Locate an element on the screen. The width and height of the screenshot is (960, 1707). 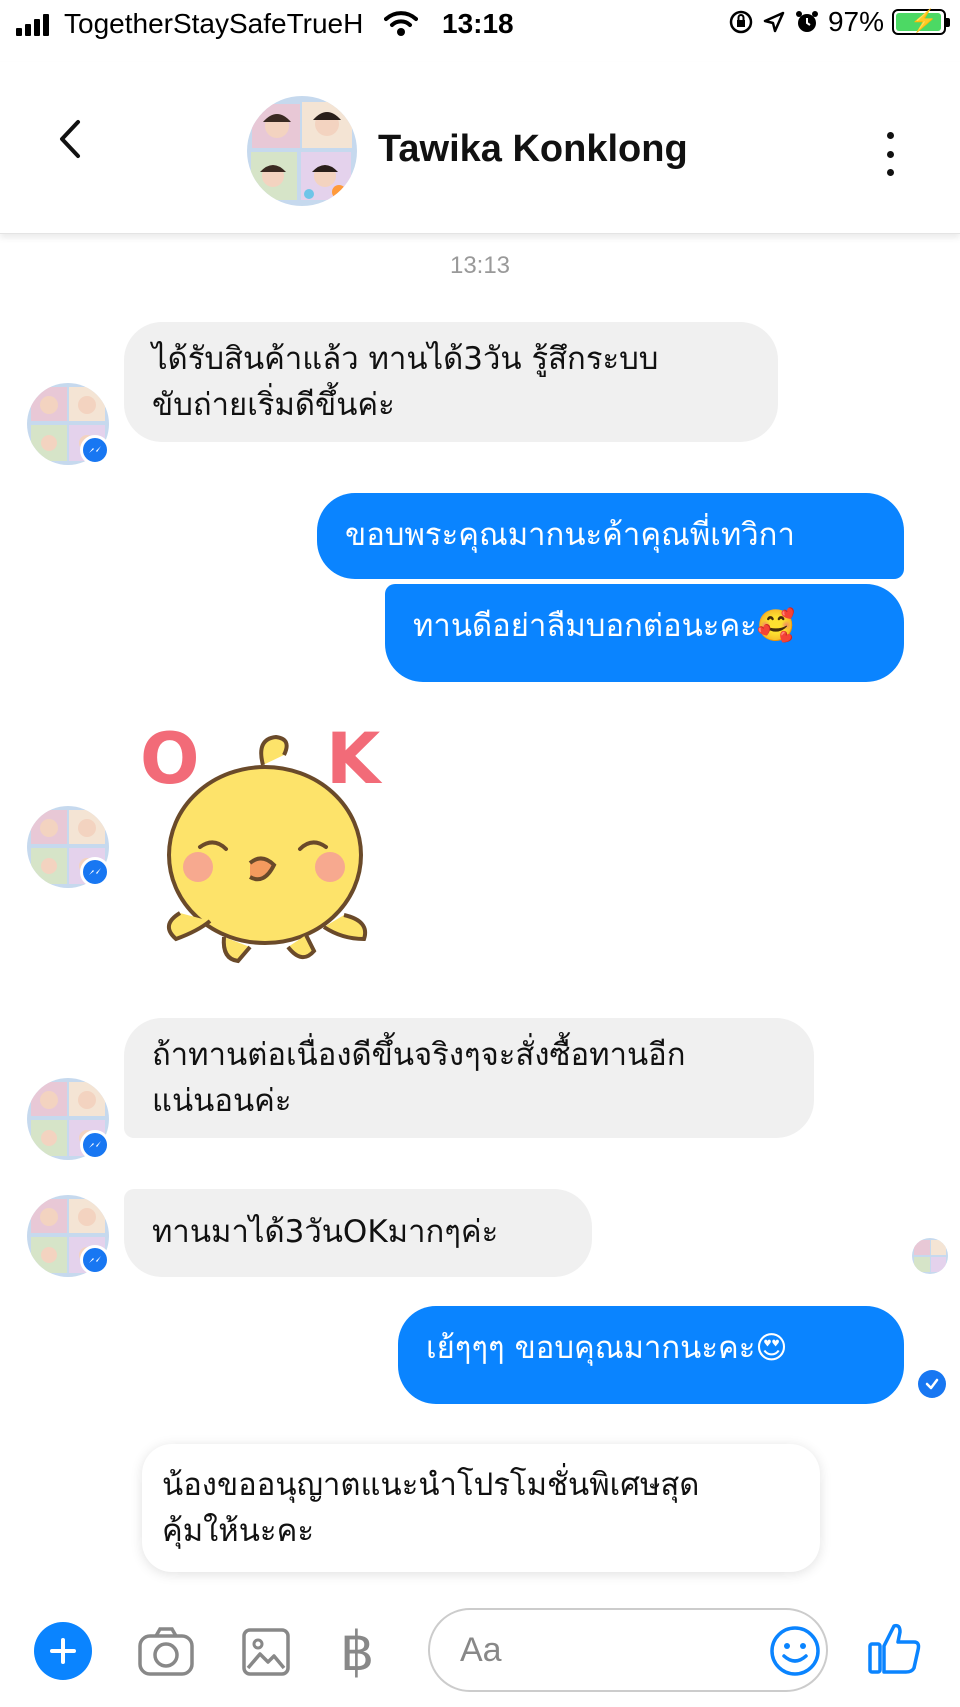
incoming-message: ทานมาได้3วันOKมากๆค่ะ is located at coordinates (358, 1233).